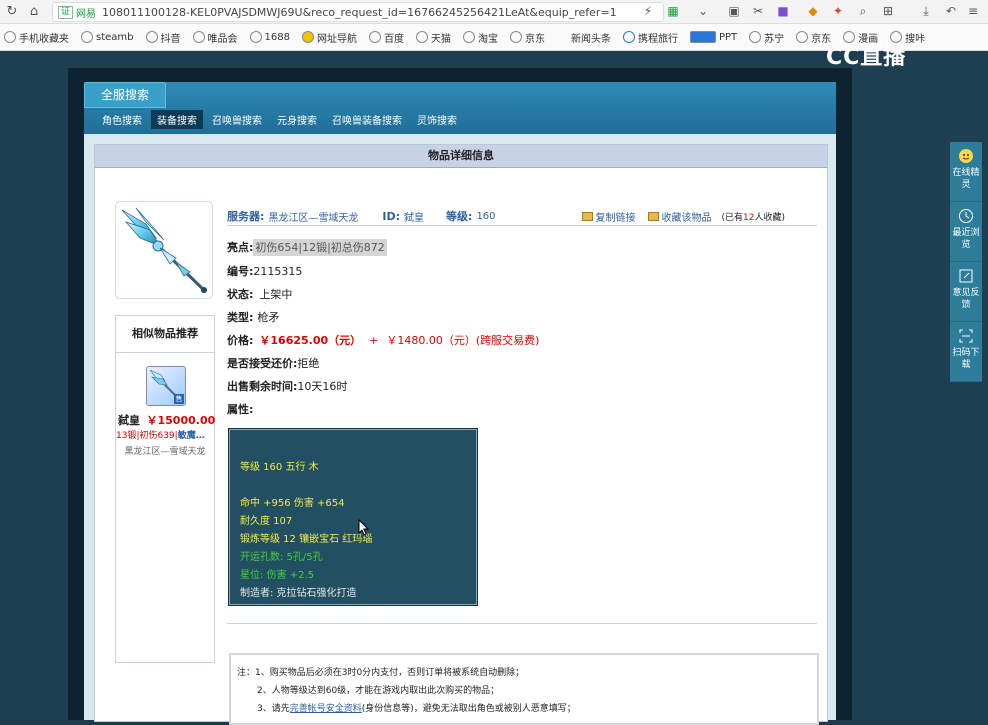 The width and height of the screenshot is (988, 725). I want to click on game-icon: ✦, so click(838, 11).